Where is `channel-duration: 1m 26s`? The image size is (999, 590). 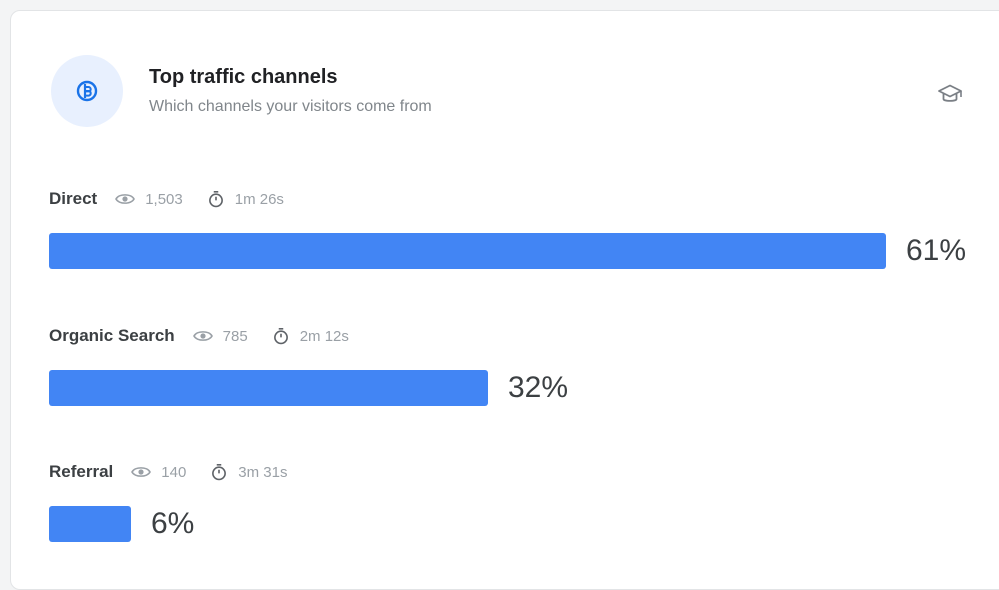
channel-duration: 1m 26s is located at coordinates (259, 199).